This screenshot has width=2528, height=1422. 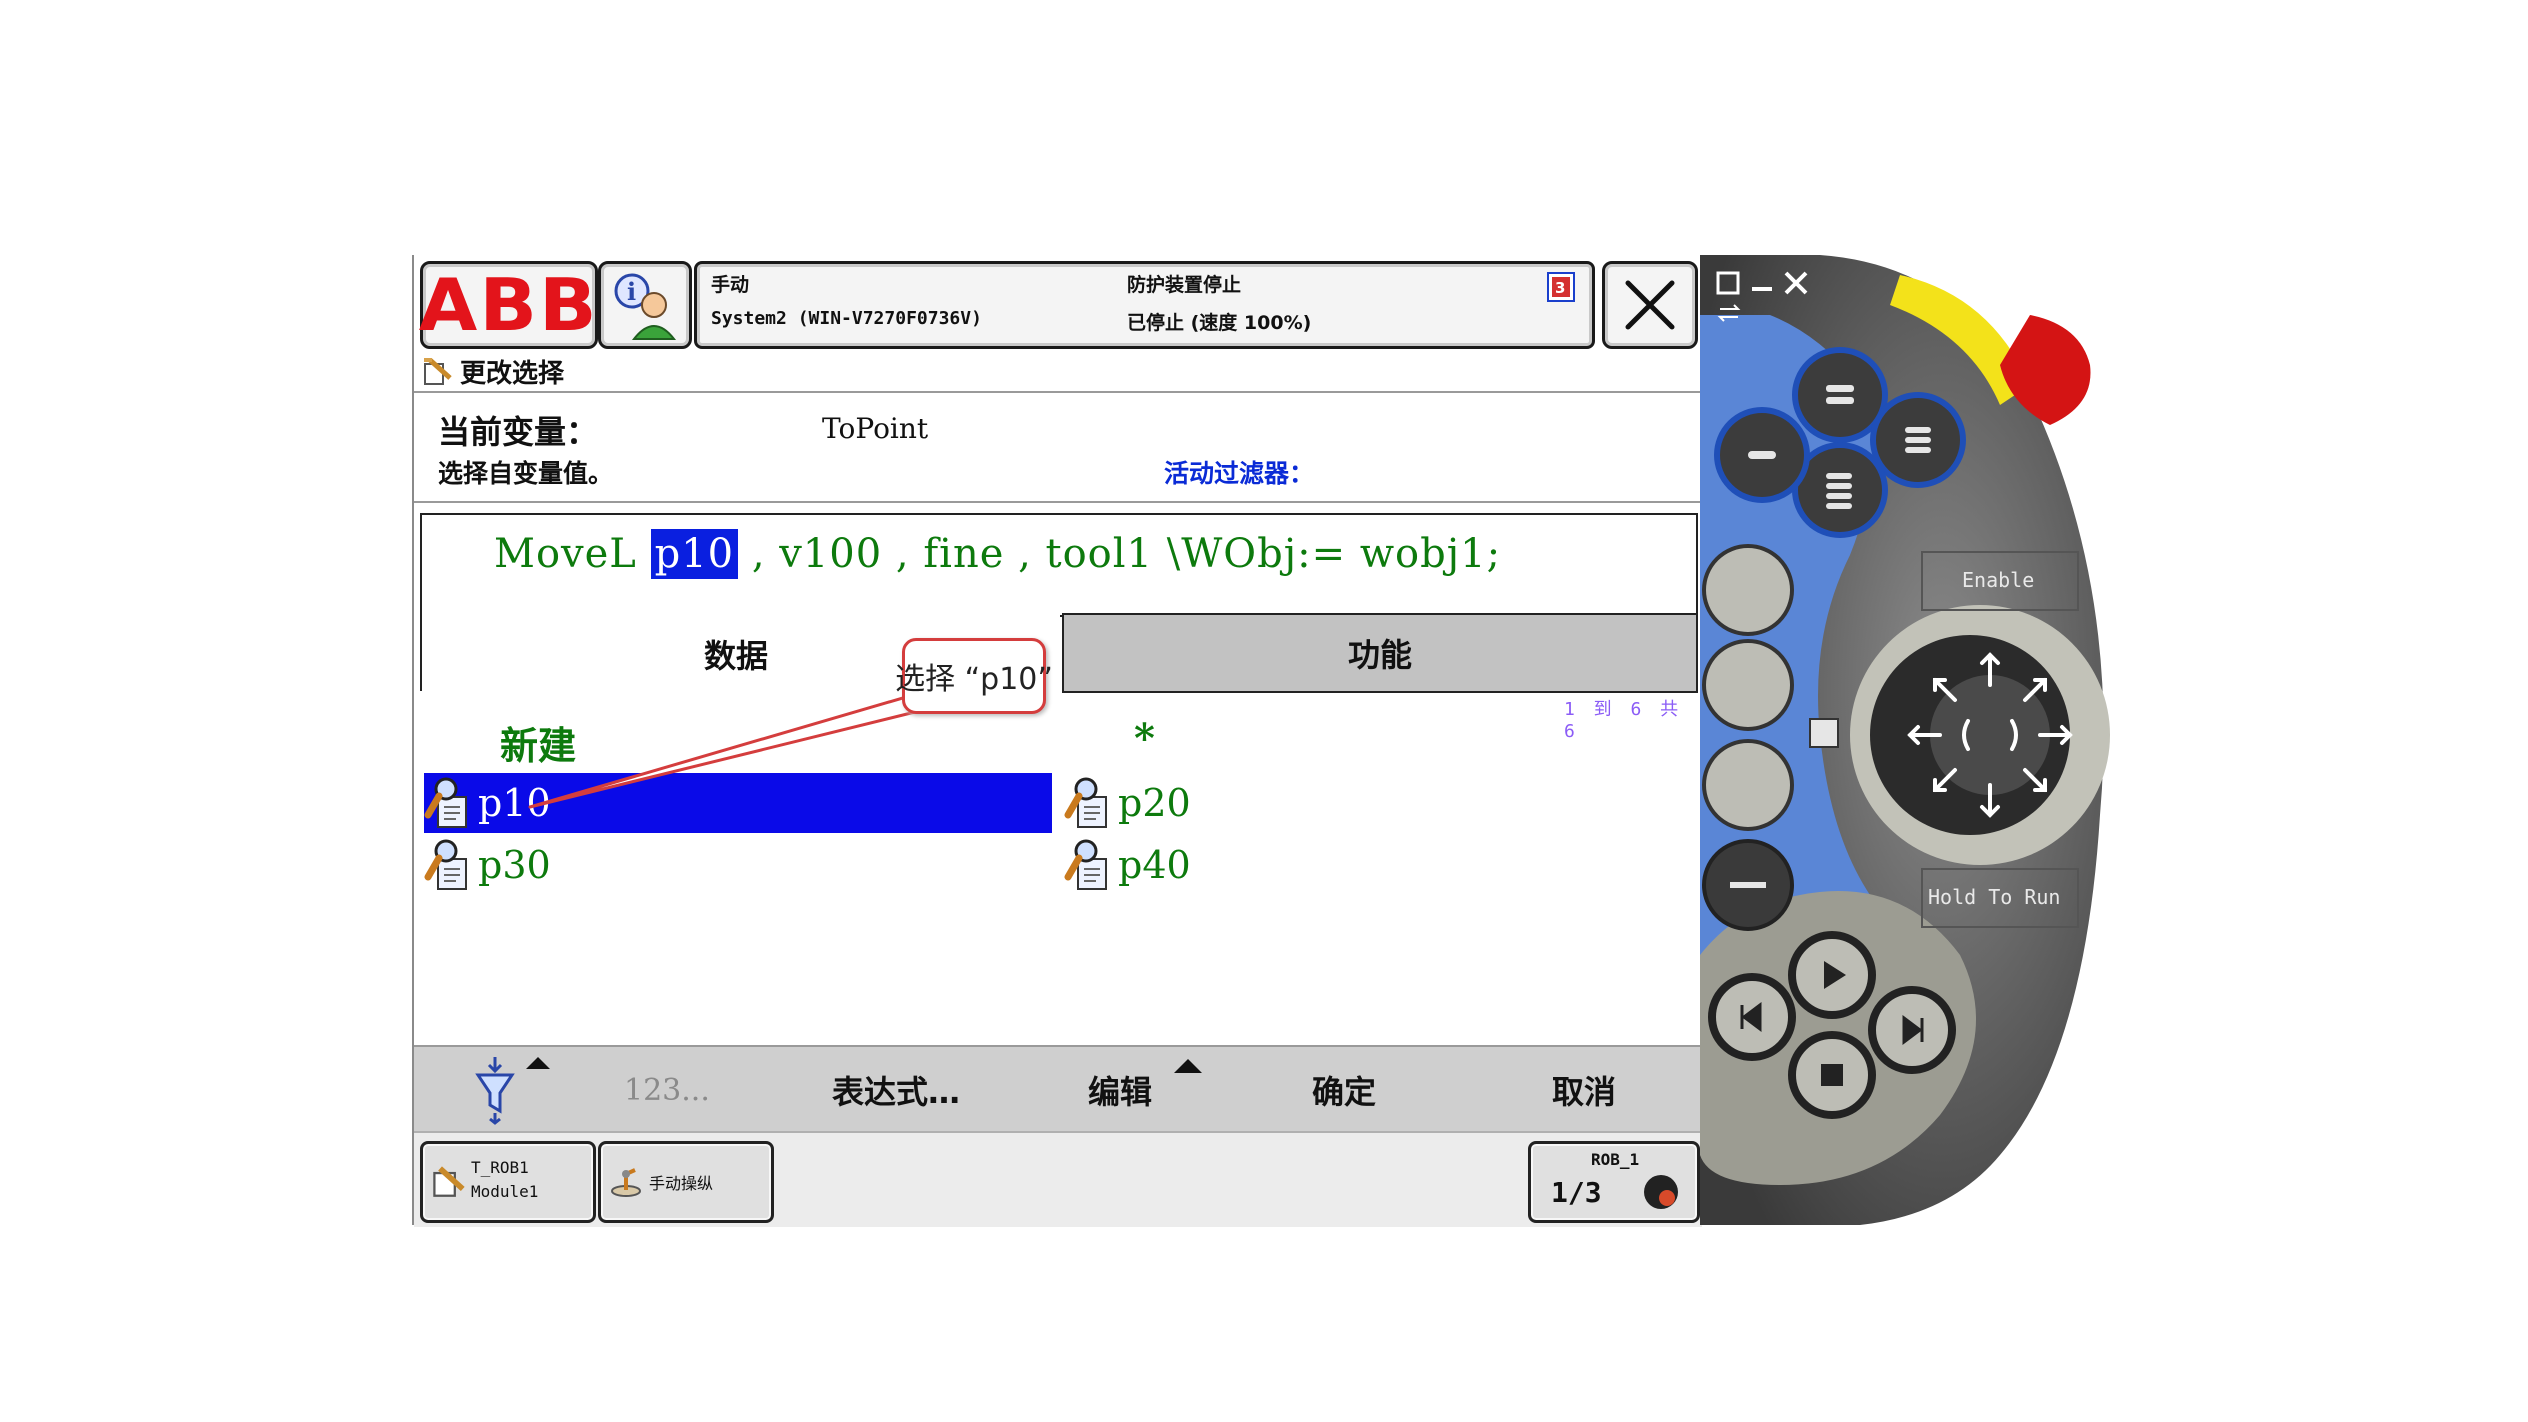 I want to click on program-editor-icon, so click(x=449, y=1181).